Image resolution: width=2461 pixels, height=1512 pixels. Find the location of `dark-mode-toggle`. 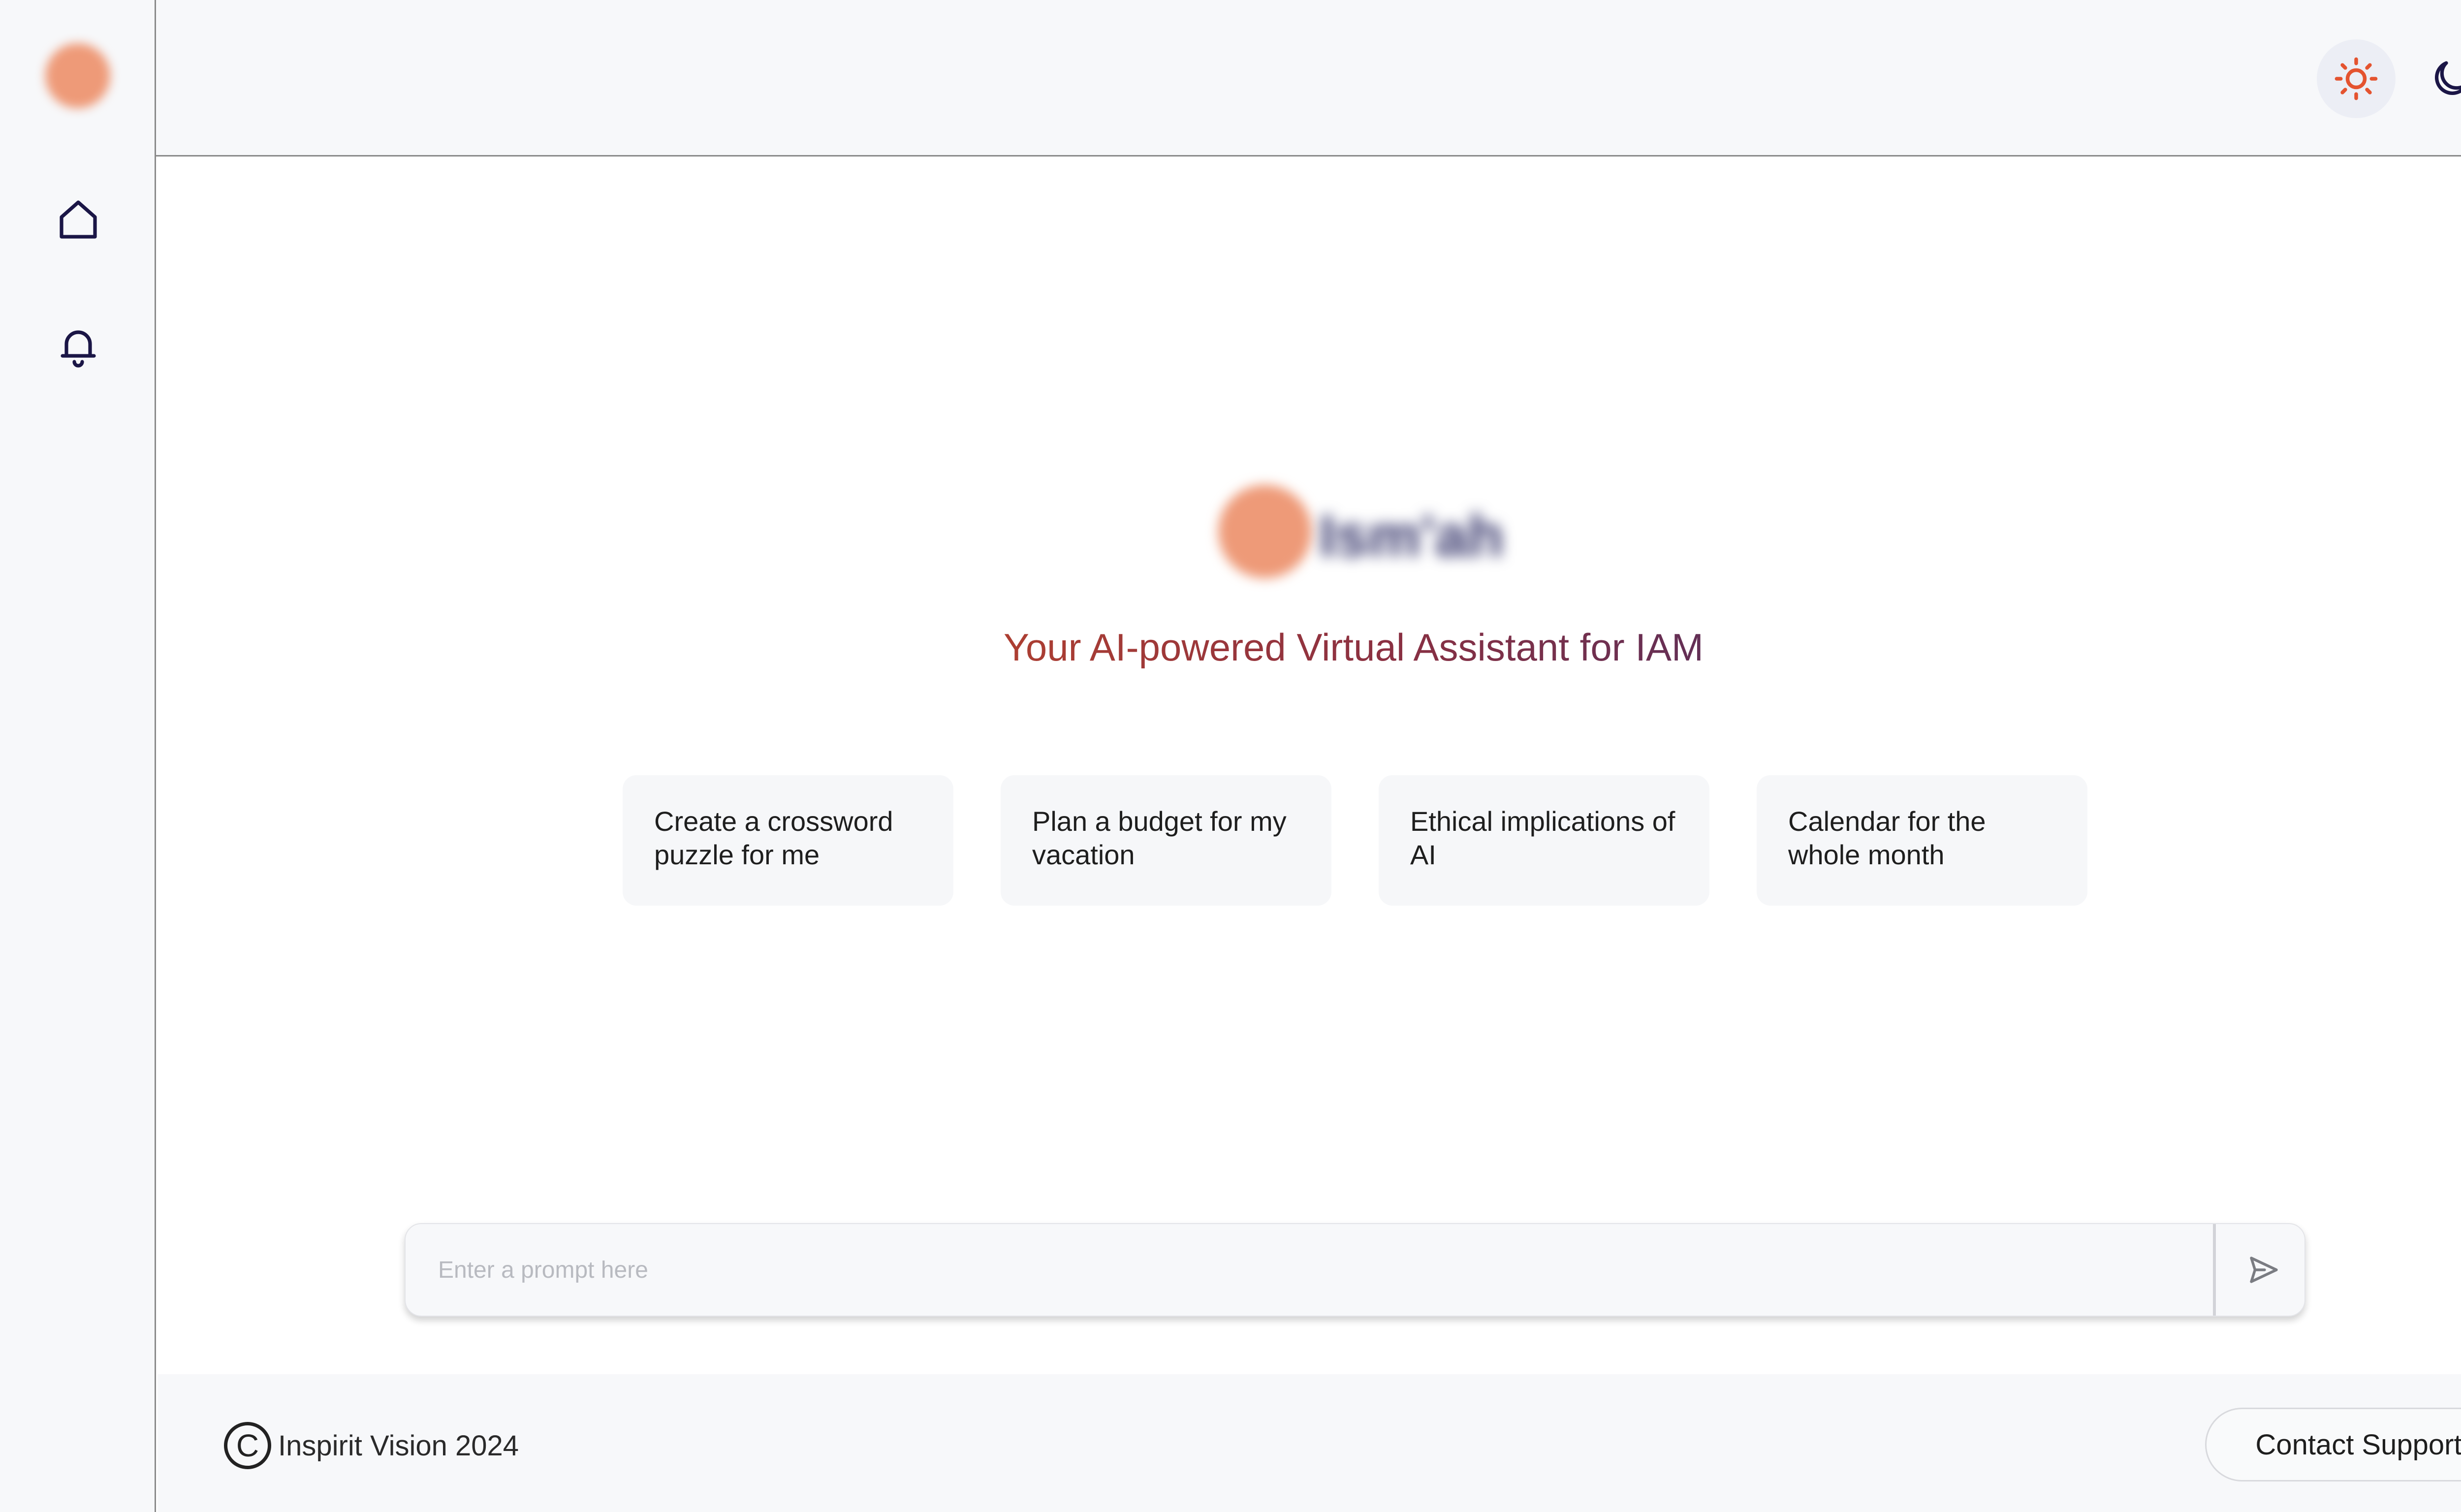

dark-mode-toggle is located at coordinates (2441, 78).